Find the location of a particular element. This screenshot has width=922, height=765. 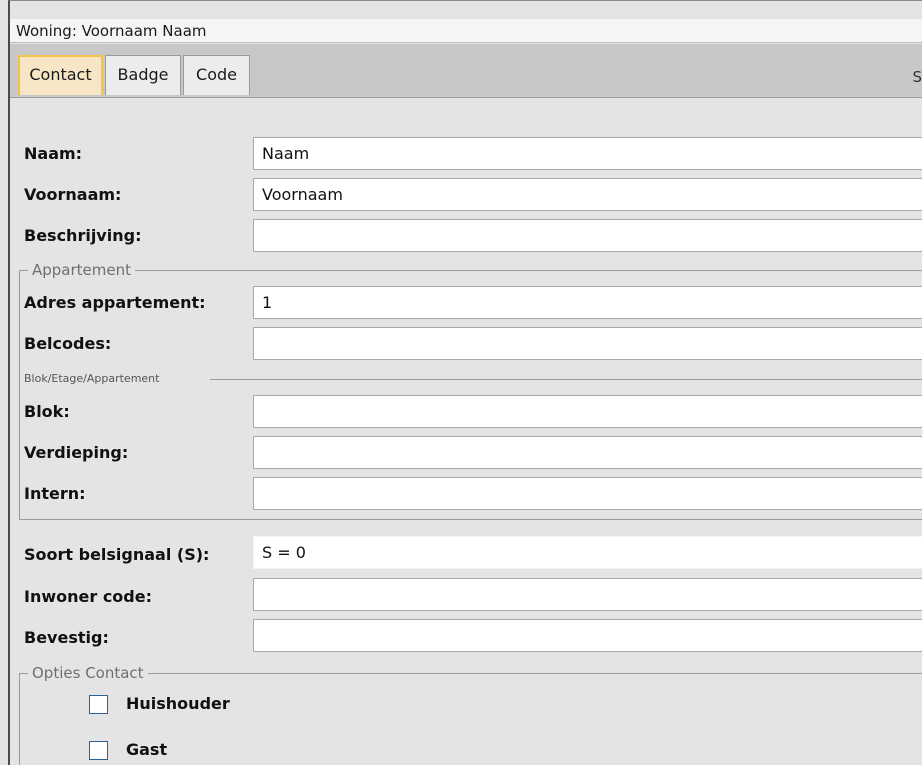

beschrijving-label: Beschrijving: is located at coordinates (83, 235).